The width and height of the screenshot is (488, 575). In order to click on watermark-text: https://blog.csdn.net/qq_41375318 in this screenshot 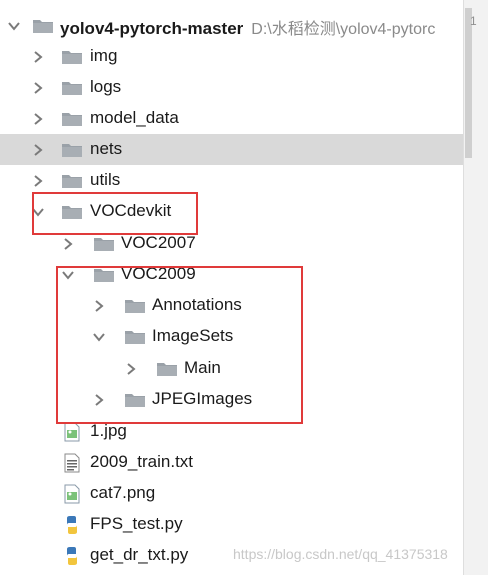, I will do `click(340, 554)`.